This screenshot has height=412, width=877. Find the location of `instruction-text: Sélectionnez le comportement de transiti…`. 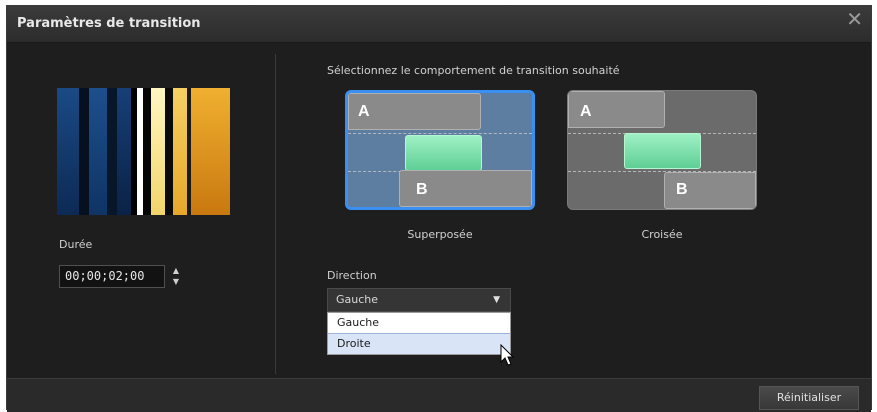

instruction-text: Sélectionnez le comportement de transiti… is located at coordinates (473, 70).